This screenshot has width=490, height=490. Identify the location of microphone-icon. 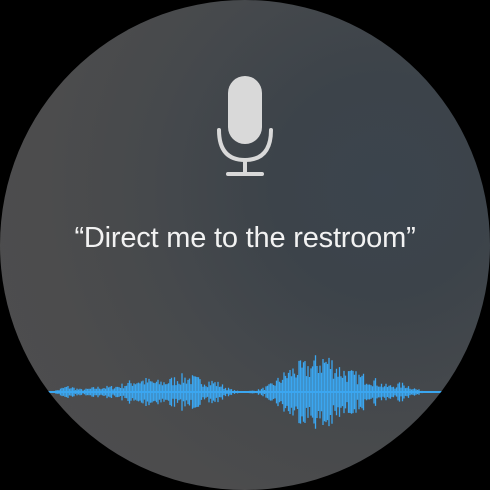
(245, 126).